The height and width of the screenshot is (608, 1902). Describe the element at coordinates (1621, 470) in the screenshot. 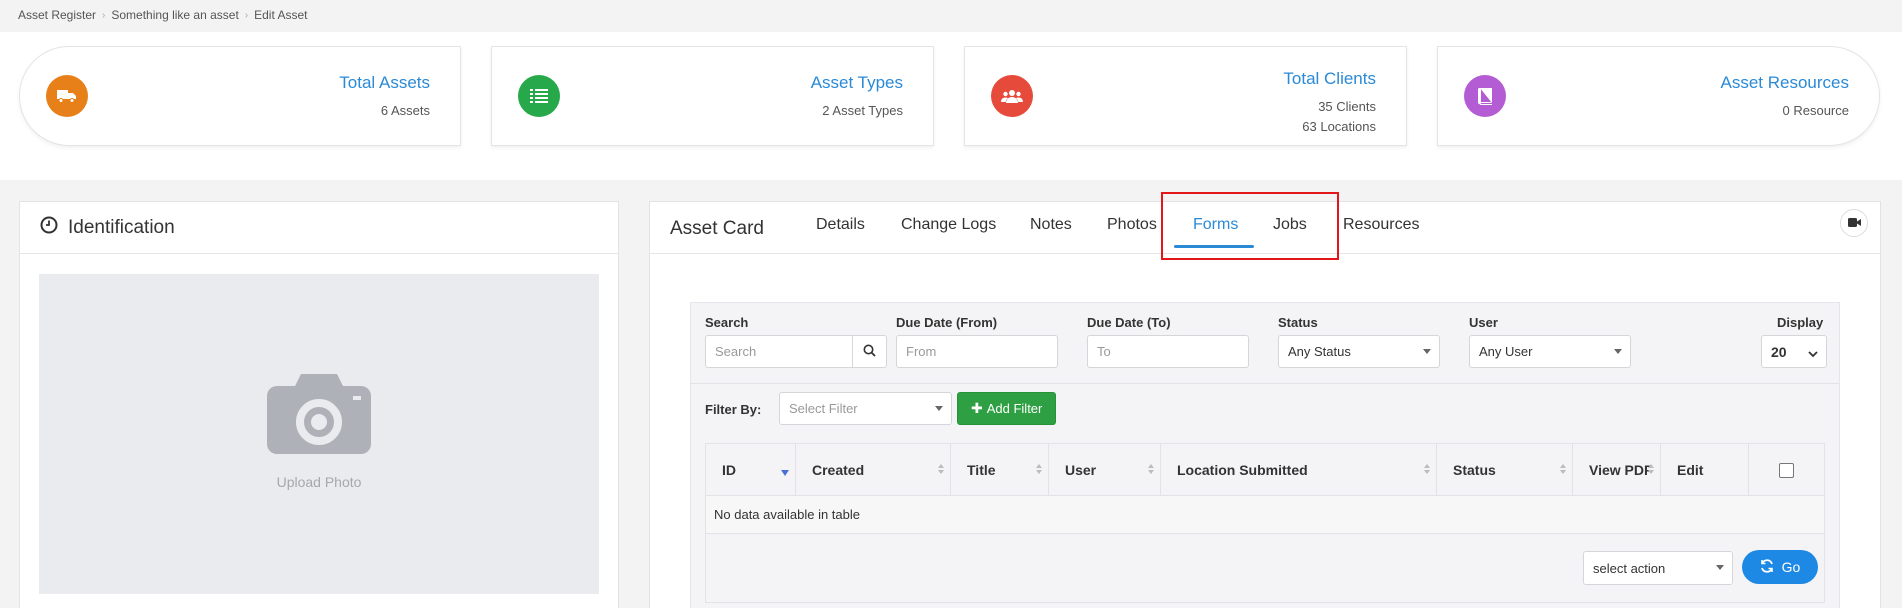

I see `column-label: View PDF` at that location.